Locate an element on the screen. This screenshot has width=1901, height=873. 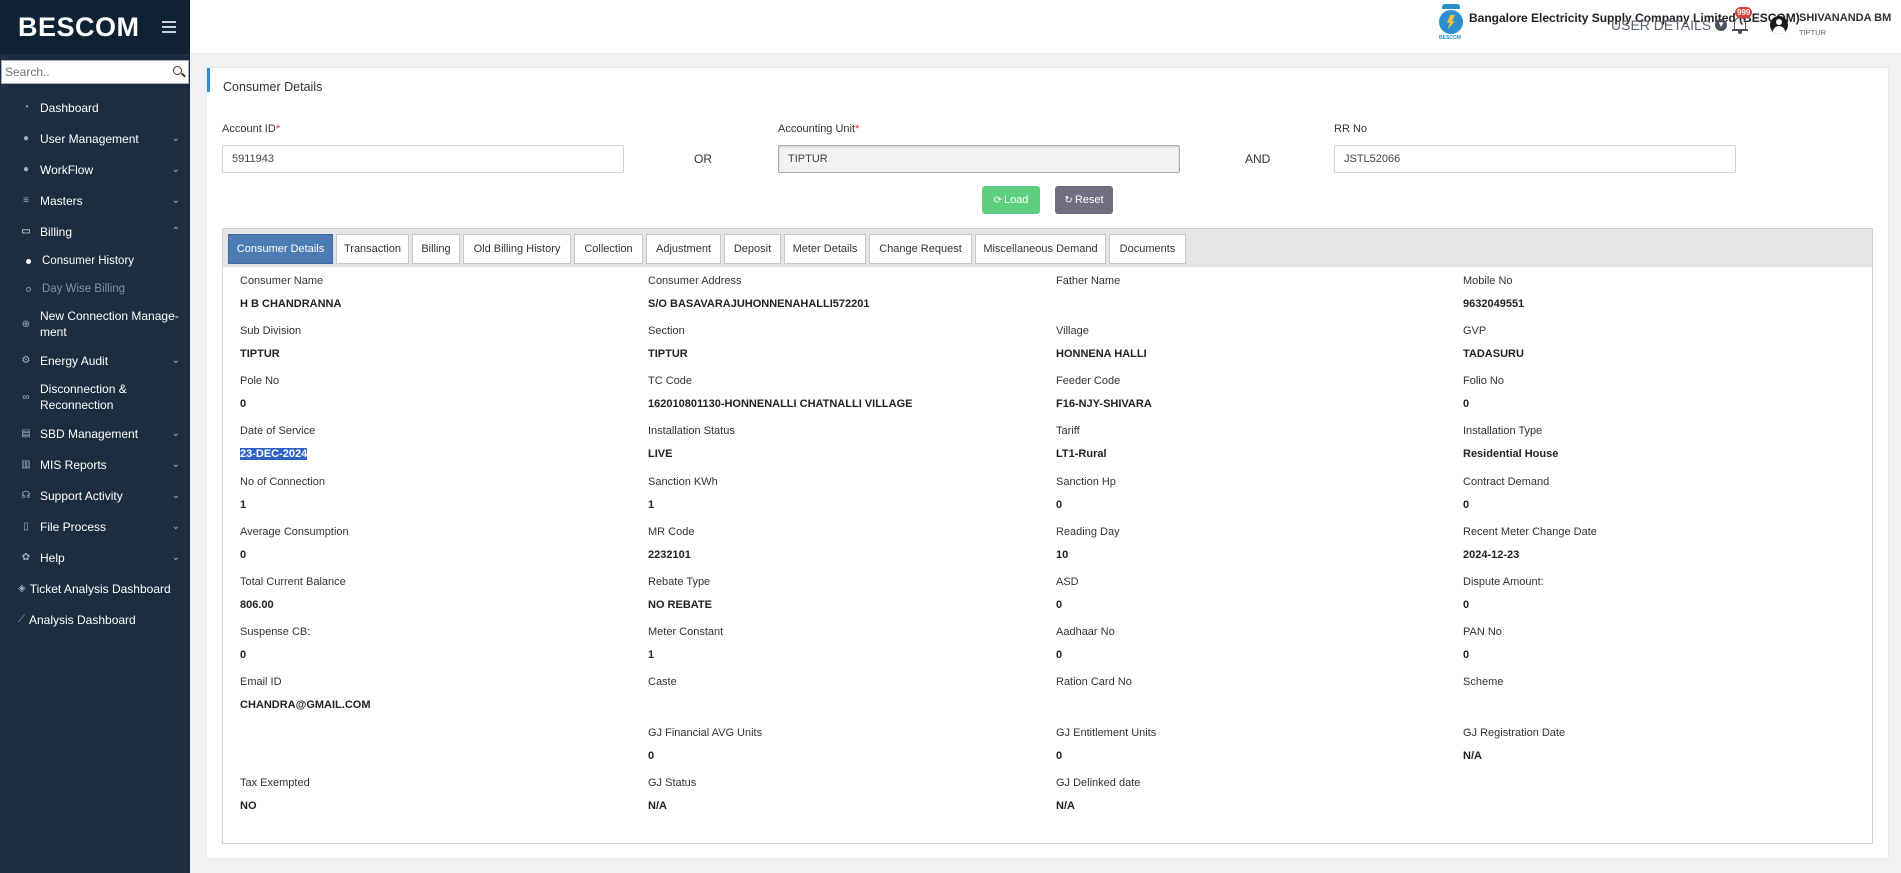
sidebar-item-label: Support Activity is located at coordinates (81, 495).